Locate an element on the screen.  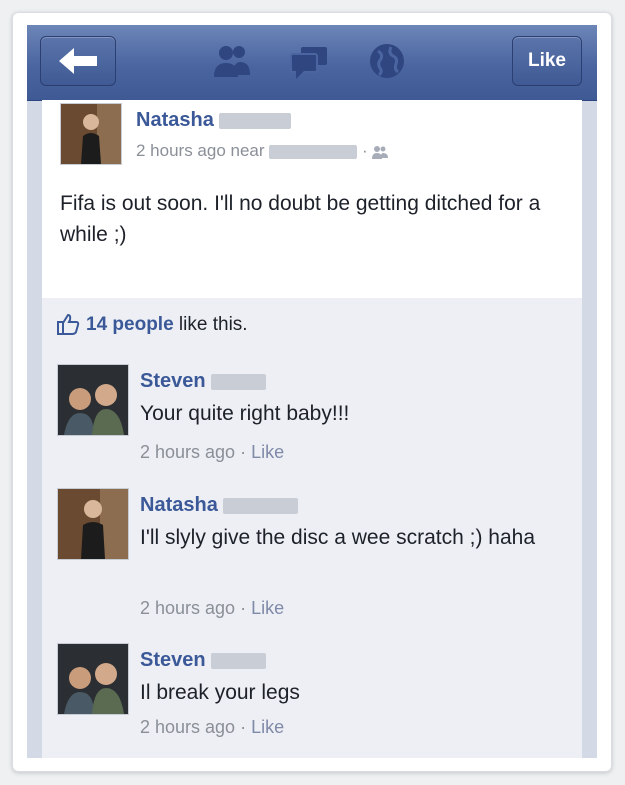
like-button: Like is located at coordinates (547, 61).